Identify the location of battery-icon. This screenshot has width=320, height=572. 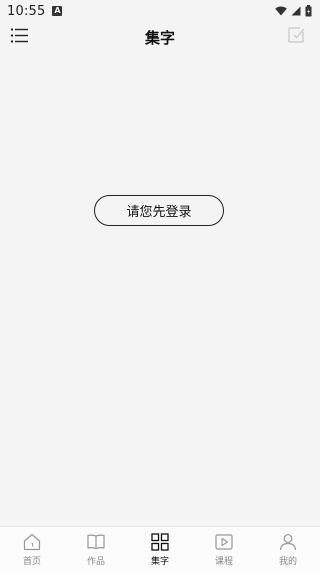
(308, 11).